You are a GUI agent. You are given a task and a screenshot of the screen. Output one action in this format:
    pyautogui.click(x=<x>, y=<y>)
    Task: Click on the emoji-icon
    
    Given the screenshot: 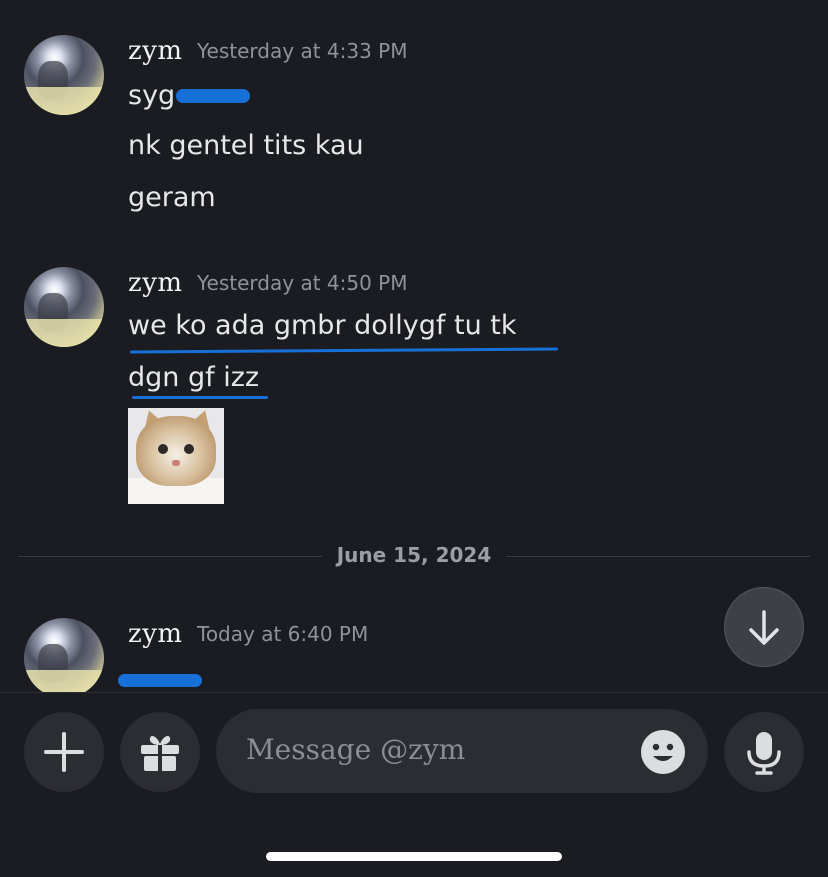 What is the action you would take?
    pyautogui.click(x=663, y=752)
    